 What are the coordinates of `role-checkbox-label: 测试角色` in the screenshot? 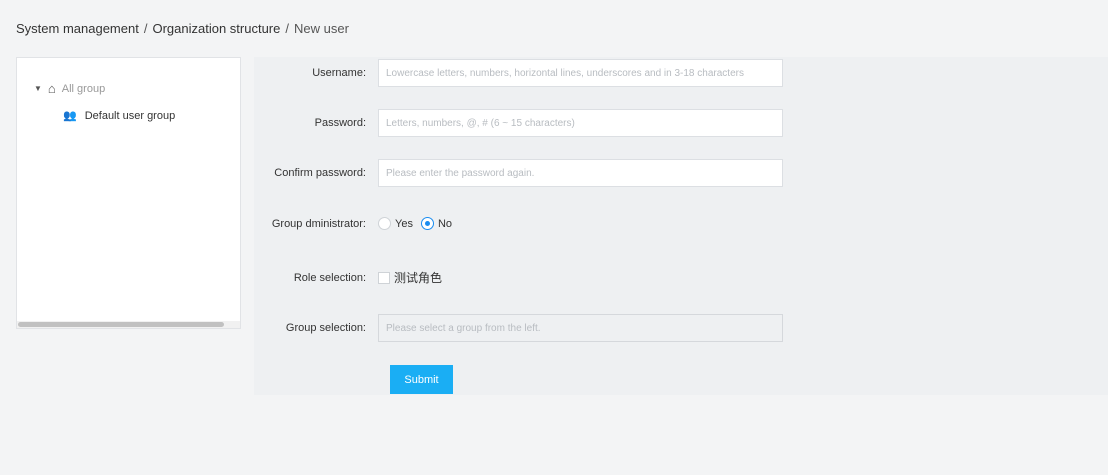 It's located at (418, 277).